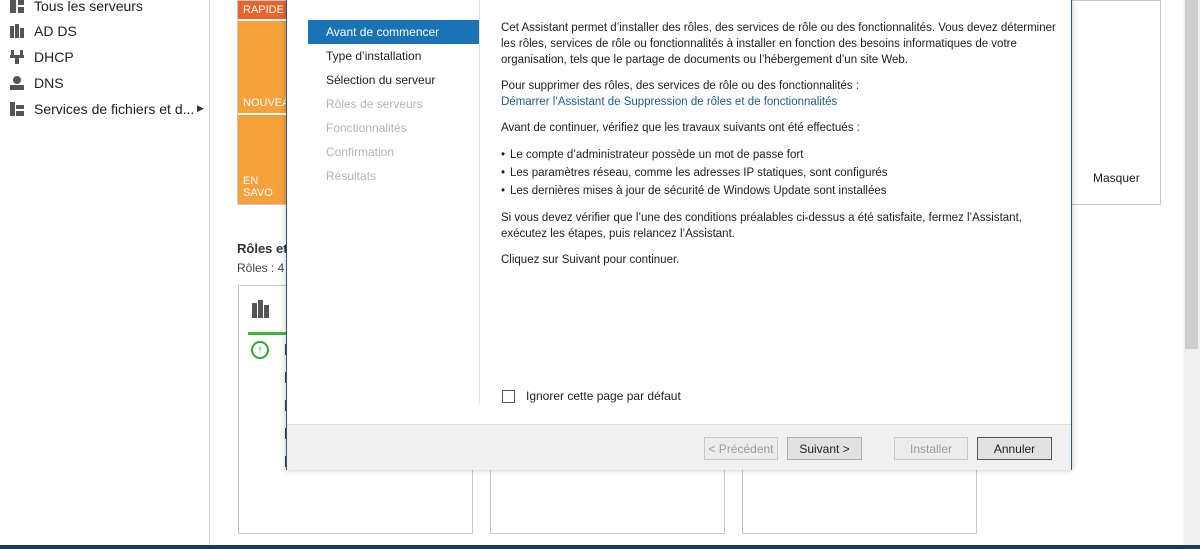 The height and width of the screenshot is (549, 1200). What do you see at coordinates (262, 159) in the screenshot?
I see `tile-segment-en-savoir: EN SAVO` at bounding box center [262, 159].